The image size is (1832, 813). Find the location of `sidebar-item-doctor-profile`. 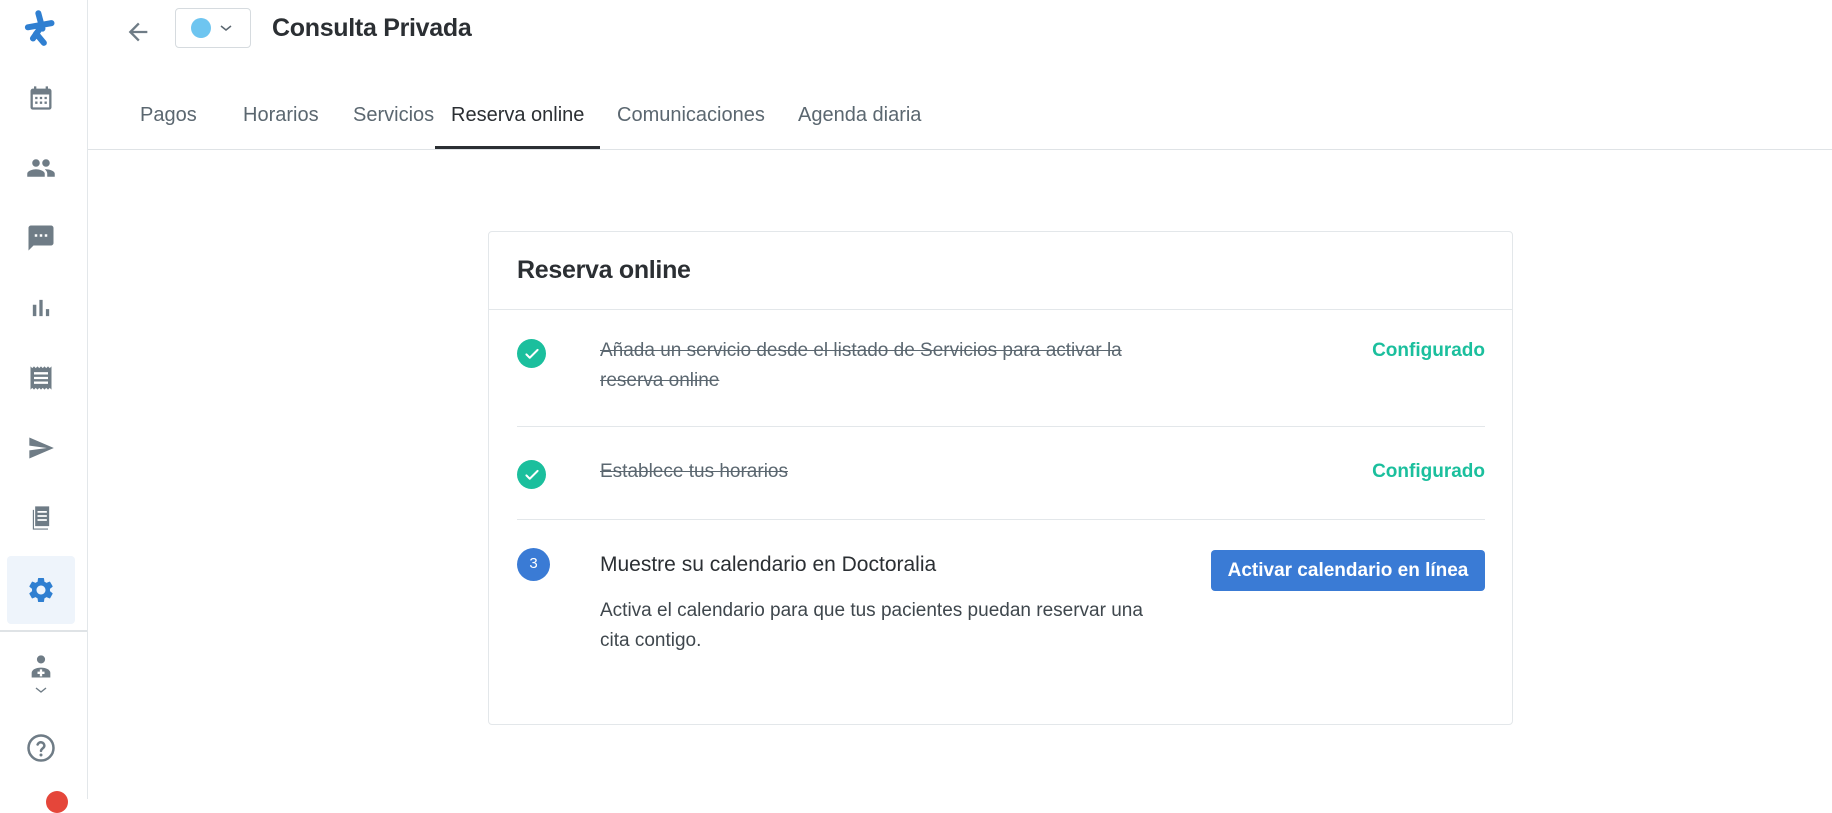

sidebar-item-doctor-profile is located at coordinates (41, 674).